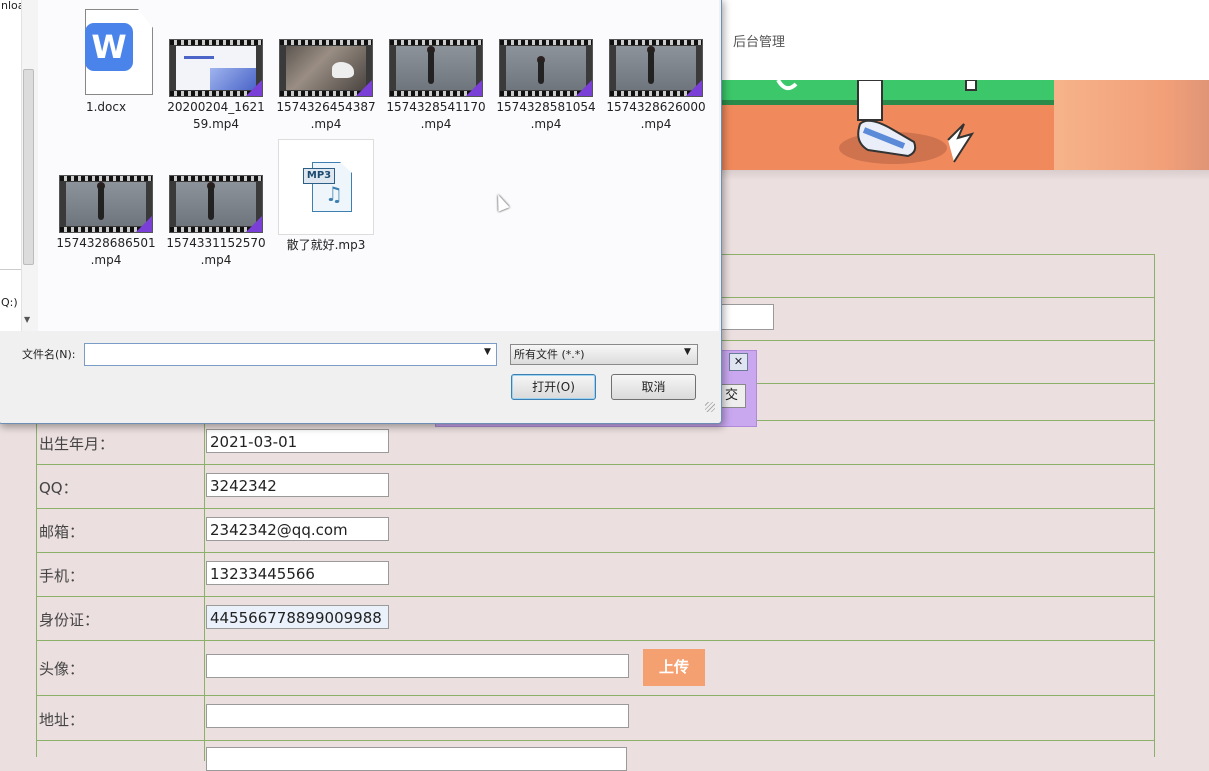 The height and width of the screenshot is (771, 1209). I want to click on cancel-button: 取消, so click(653, 387).